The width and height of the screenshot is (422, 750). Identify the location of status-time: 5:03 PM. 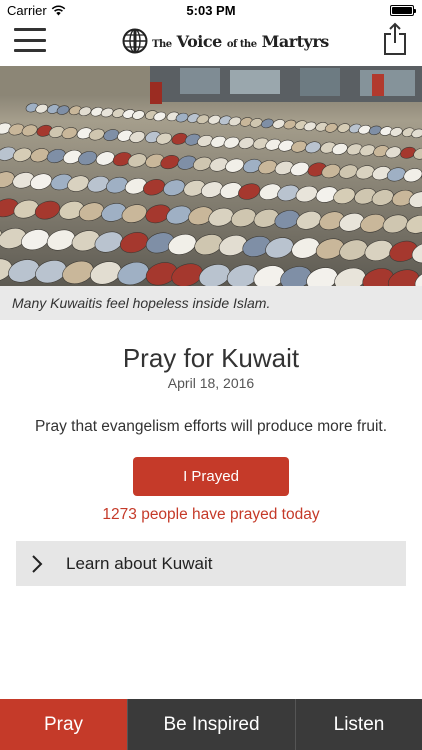
(211, 10).